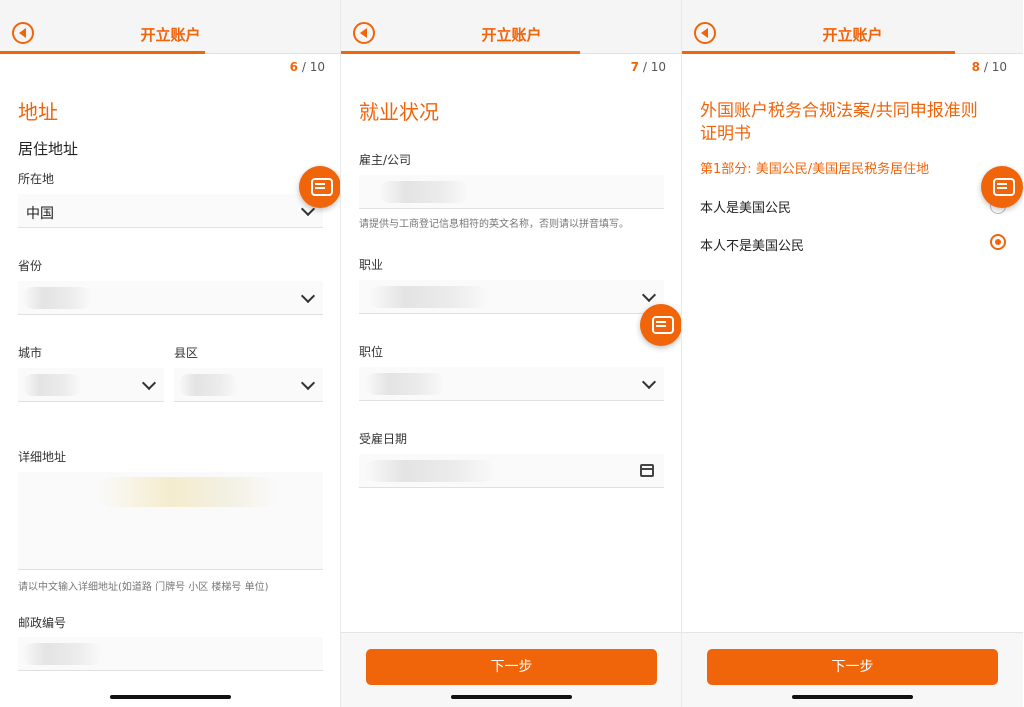 This screenshot has width=1024, height=707. What do you see at coordinates (38, 112) in the screenshot?
I see `section-heading: 地址` at bounding box center [38, 112].